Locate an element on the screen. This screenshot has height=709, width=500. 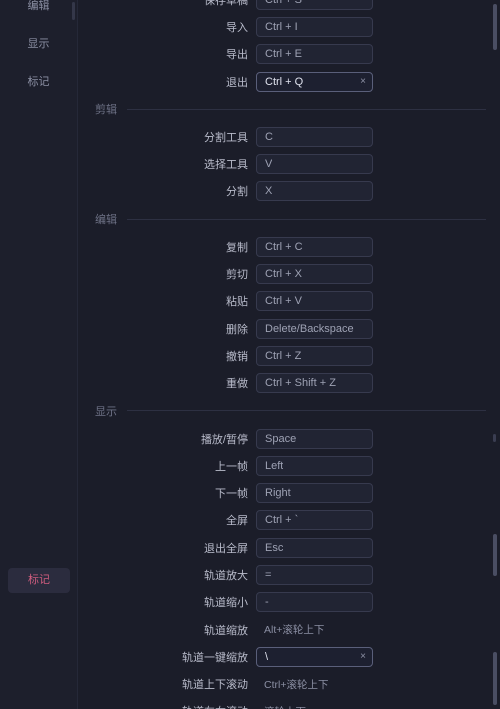
shortcut-input-cut: Ctrl + X is located at coordinates (314, 274).